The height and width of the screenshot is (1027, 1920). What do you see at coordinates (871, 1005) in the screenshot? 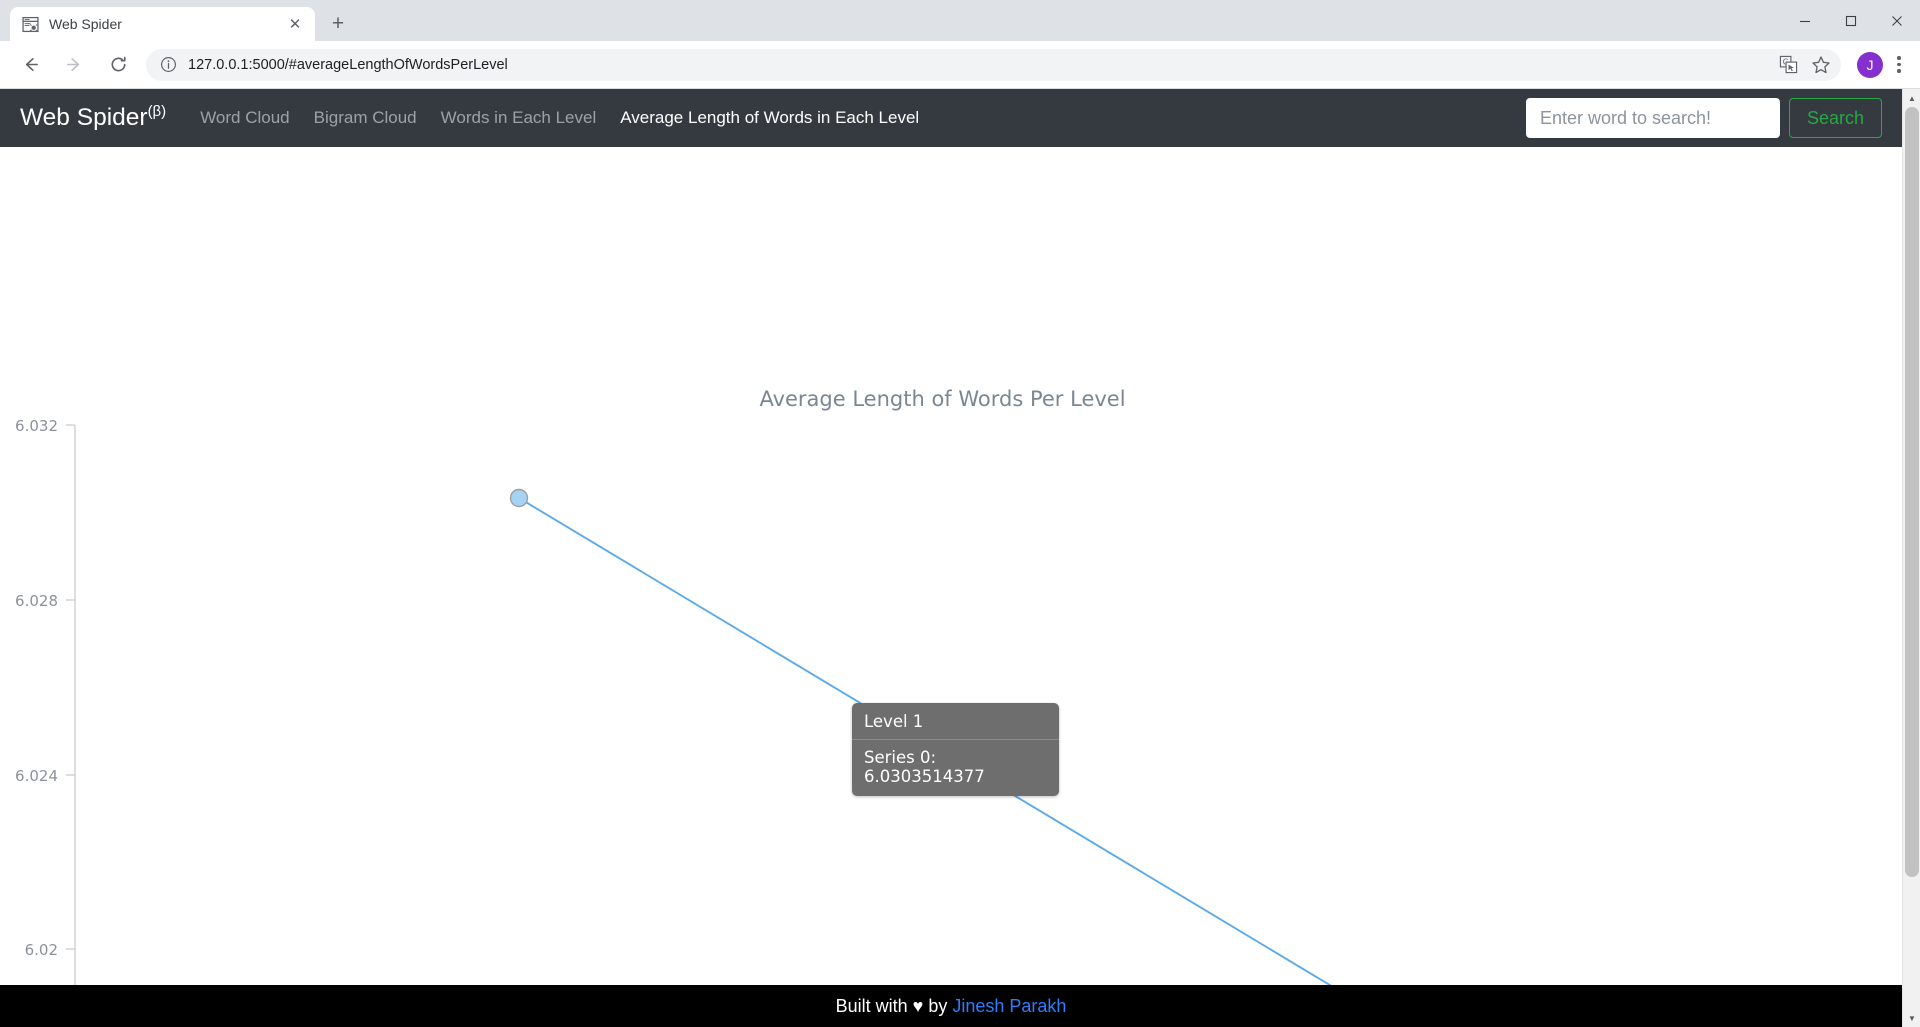
I see `footer-prefix: Built with` at bounding box center [871, 1005].